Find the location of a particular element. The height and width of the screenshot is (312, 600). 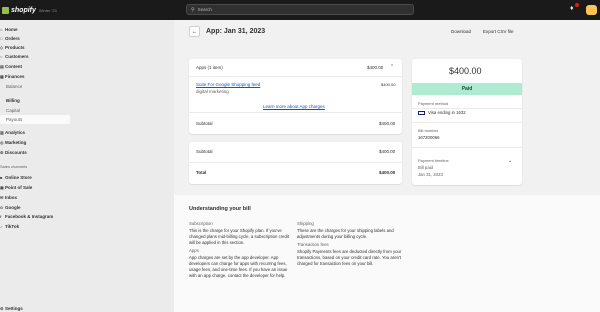

apps-header-label: Apps (1 item) is located at coordinates (209, 67).